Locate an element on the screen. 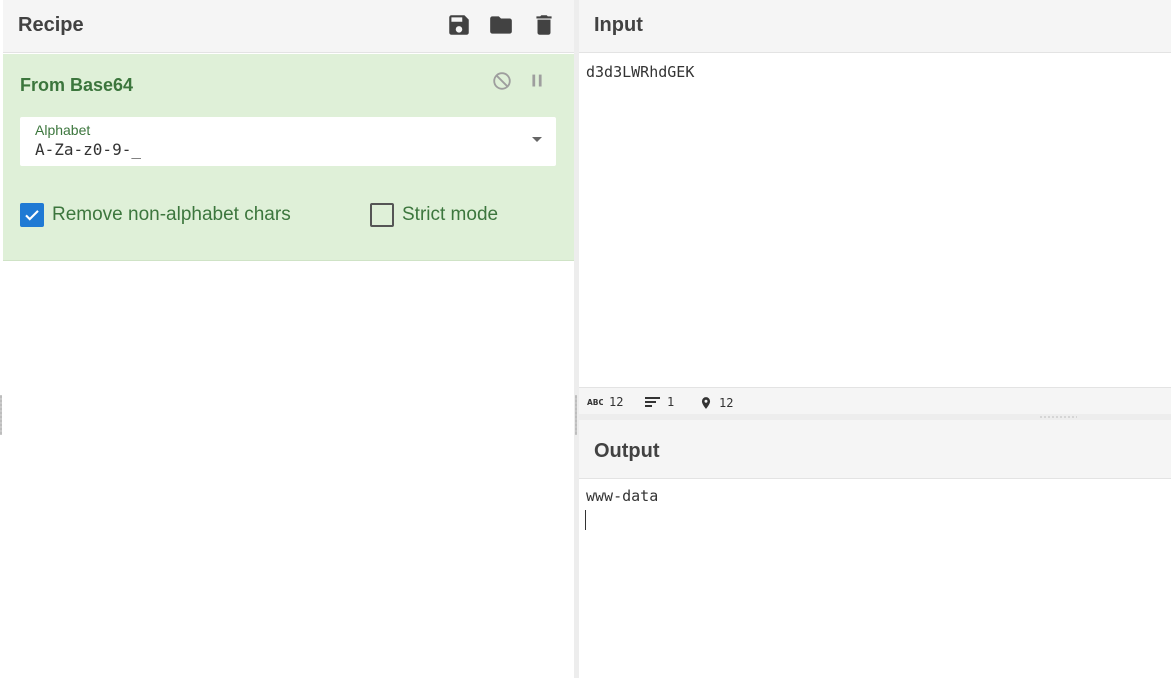 This screenshot has height=678, width=1171. trash-icon is located at coordinates (544, 25).